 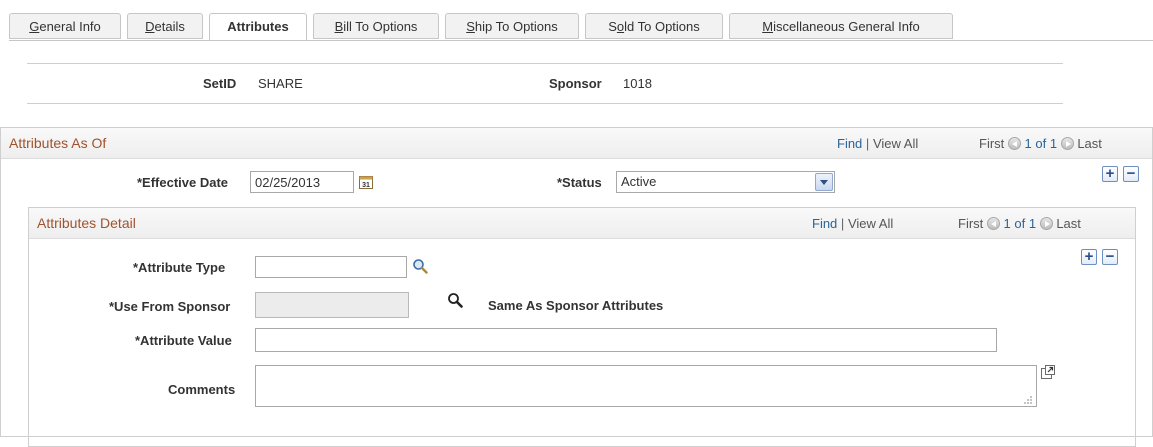 I want to click on attributes-detail-title: Attributes Detail, so click(x=86, y=223).